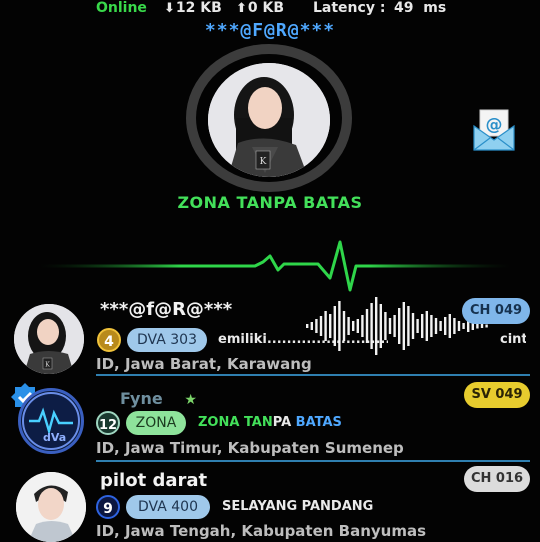 The height and width of the screenshot is (542, 540). I want to click on user-avatar: dVa, so click(51, 421).